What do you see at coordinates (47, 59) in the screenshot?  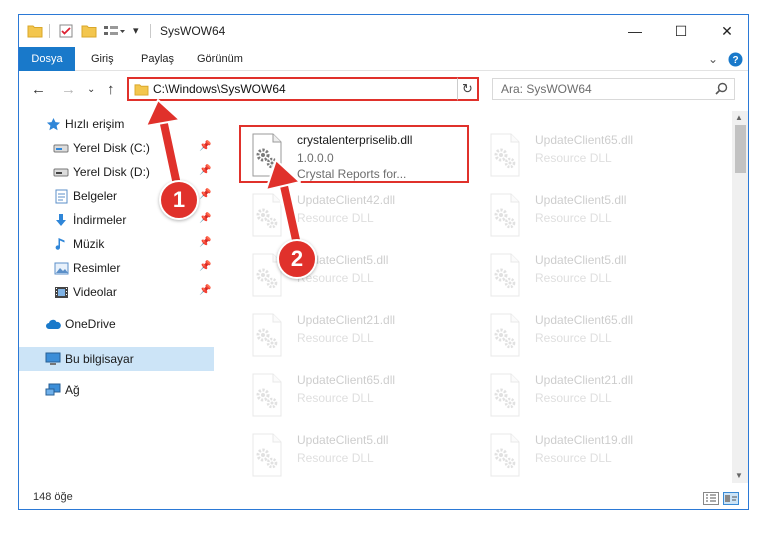 I see `tab-file: Dosya` at bounding box center [47, 59].